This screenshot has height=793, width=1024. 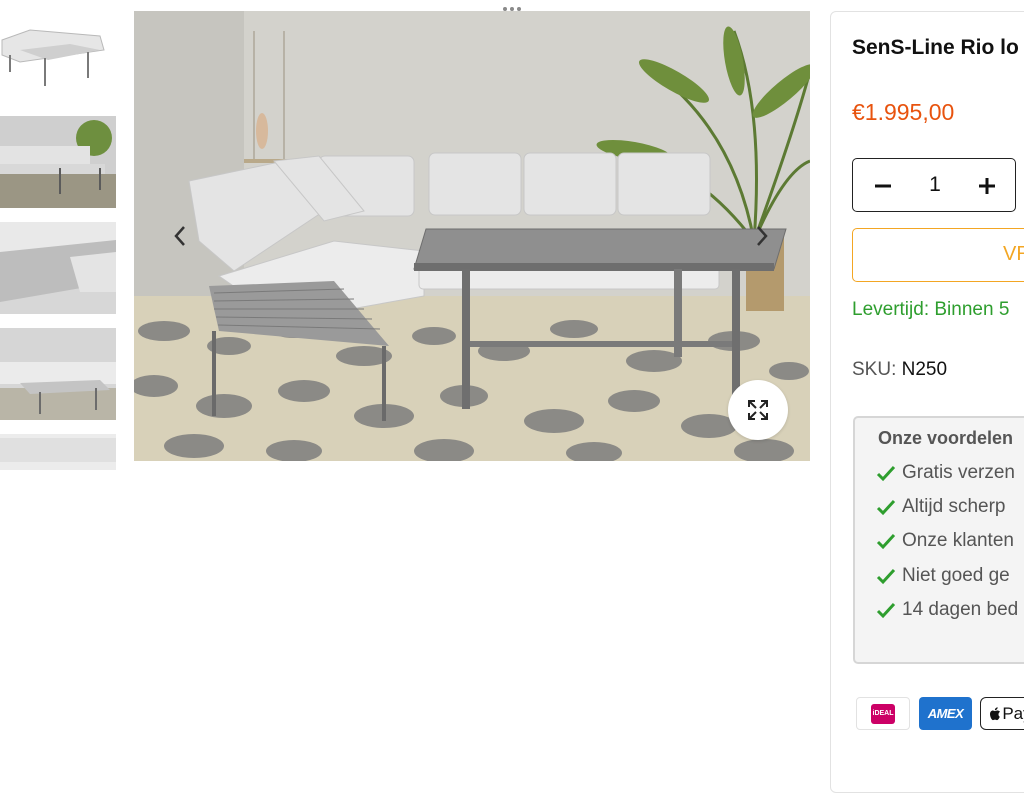 I want to click on benefit-item: Niet goed ge, so click(x=943, y=576).